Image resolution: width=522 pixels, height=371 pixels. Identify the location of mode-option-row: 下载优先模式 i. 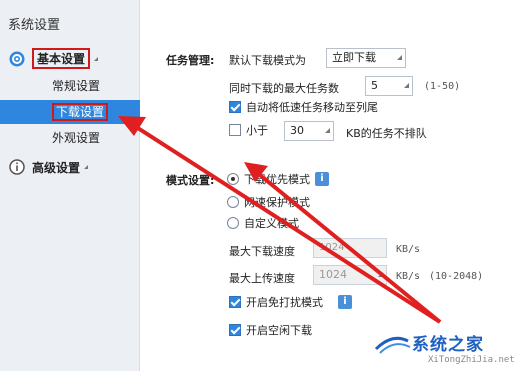
(278, 179).